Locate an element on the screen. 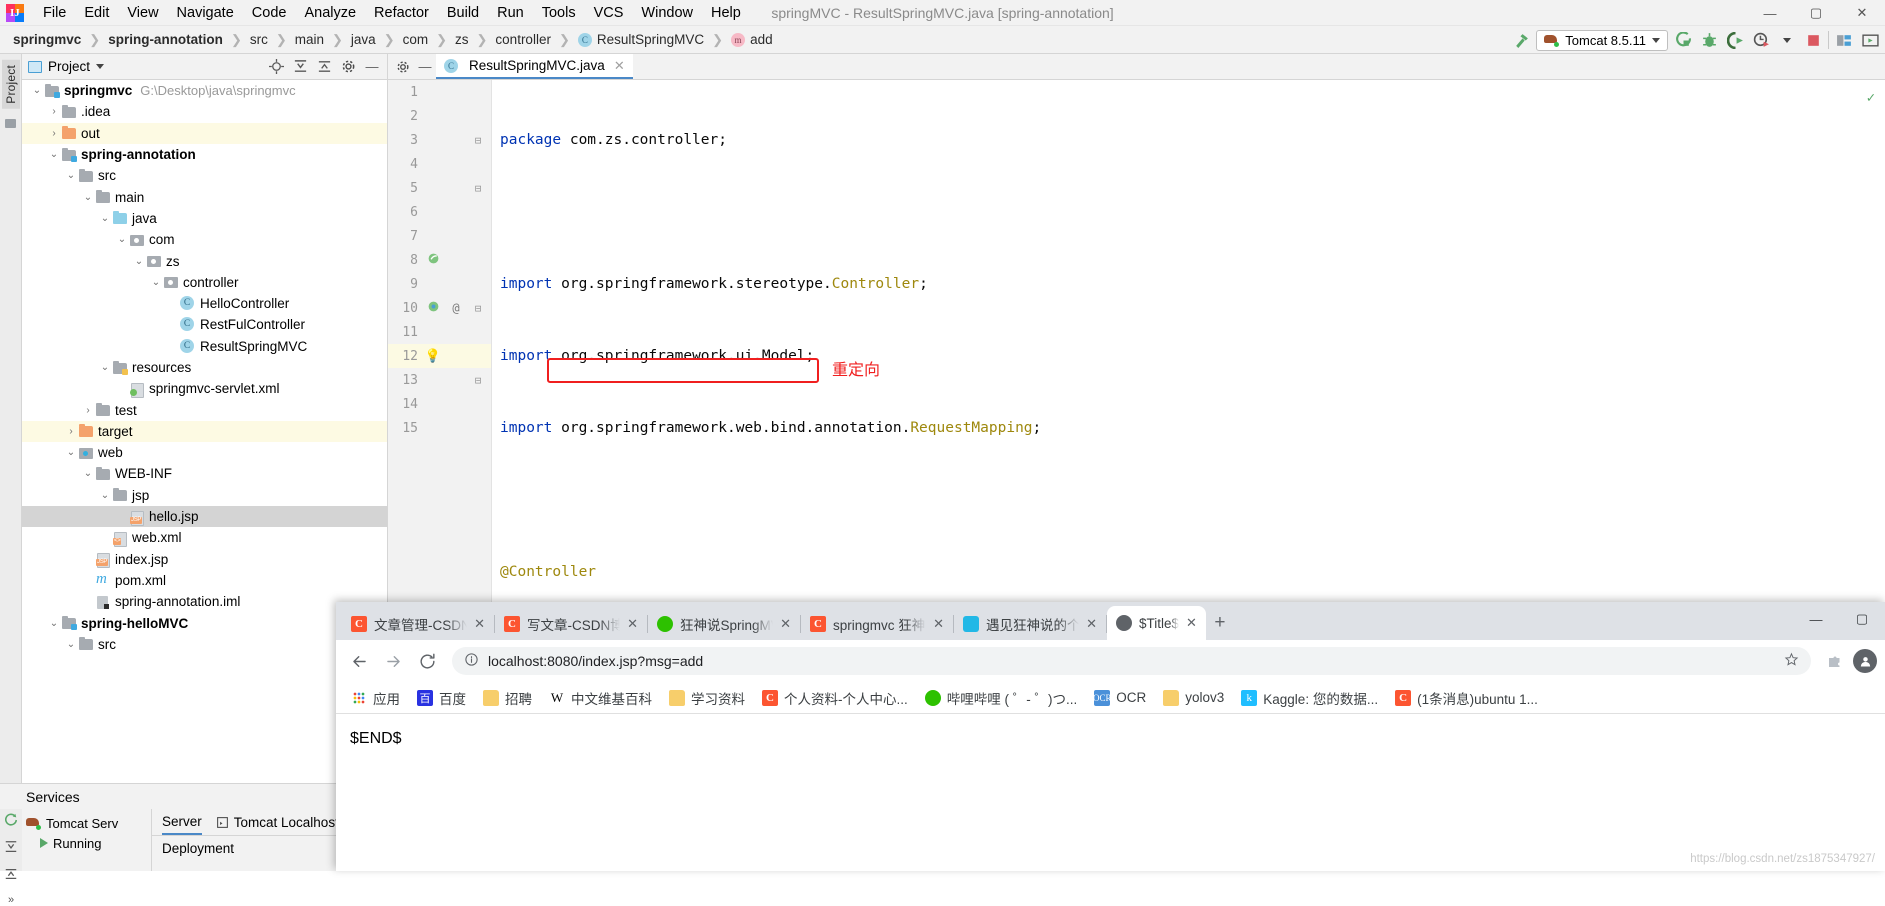 This screenshot has height=906, width=1885. gutter-line-9: 9 is located at coordinates (439, 284).